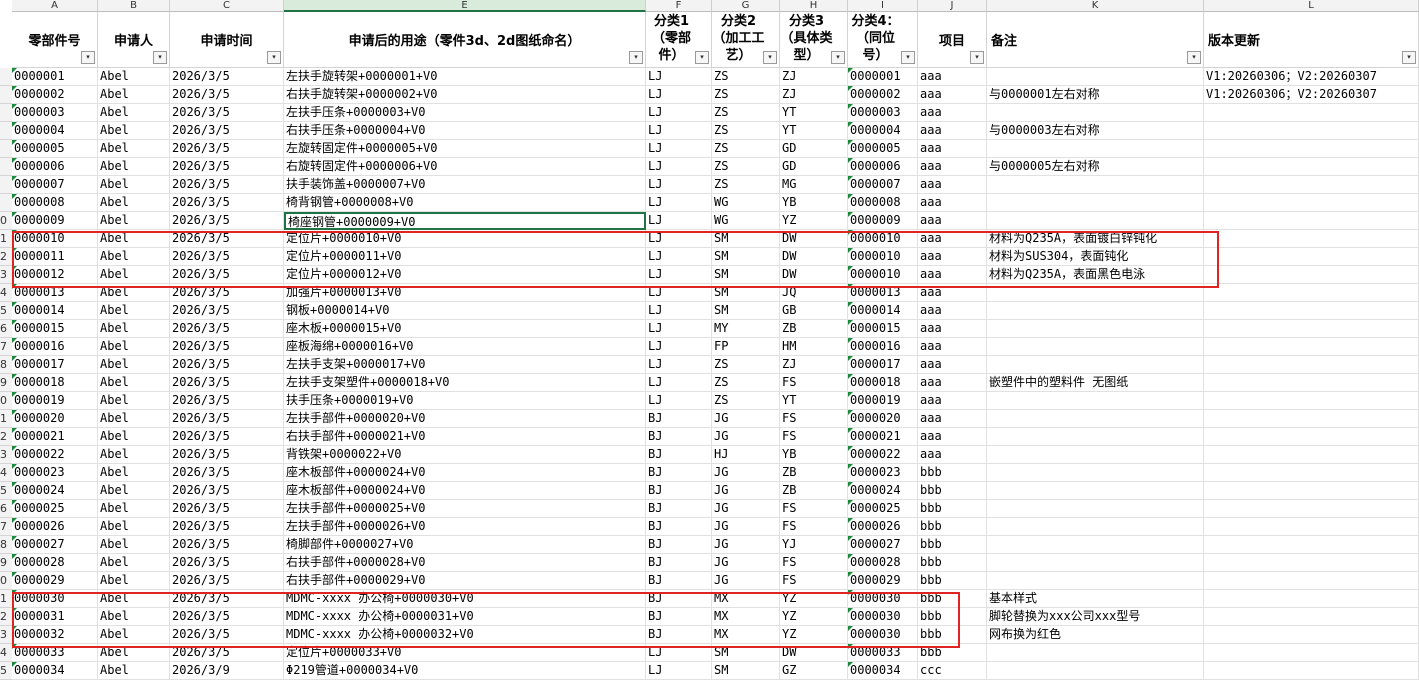 The width and height of the screenshot is (1419, 697). What do you see at coordinates (6, 293) in the screenshot?
I see `row-number: 4` at bounding box center [6, 293].